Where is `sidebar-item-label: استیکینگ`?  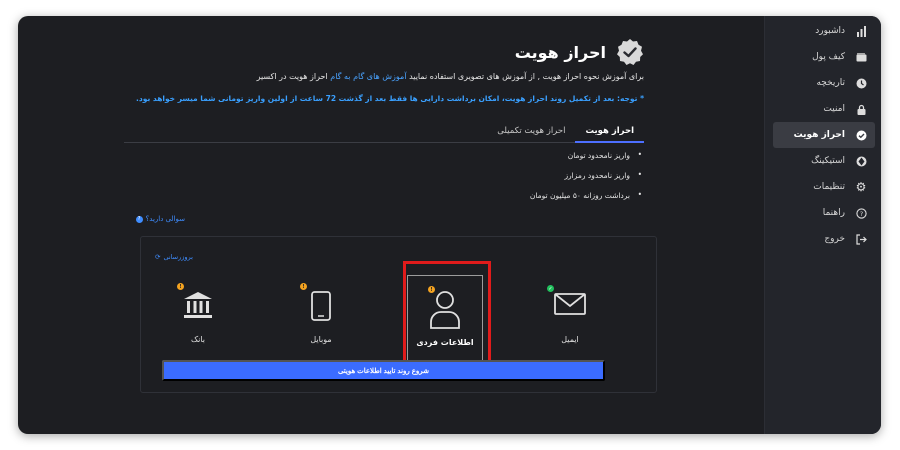
sidebar-item-label: استیکینگ is located at coordinates (828, 161).